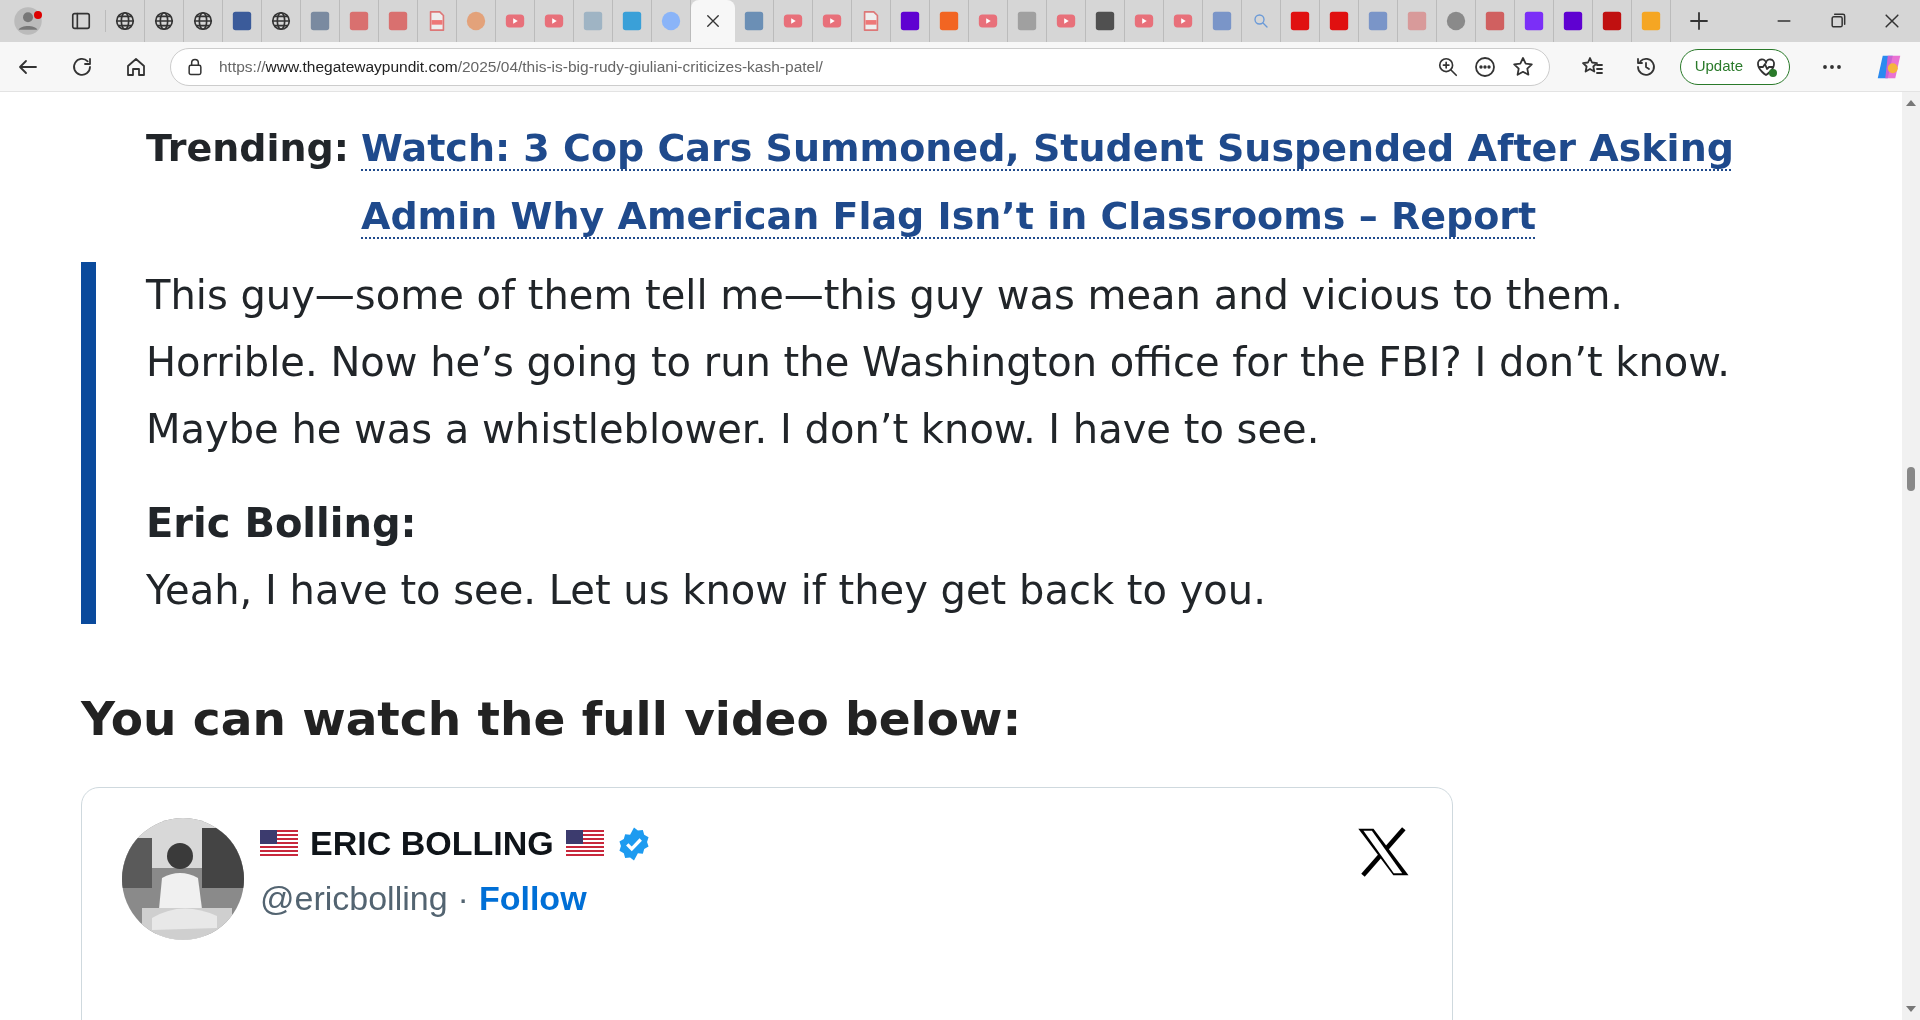 The width and height of the screenshot is (1920, 1020). I want to click on star-icon, so click(1522, 66).